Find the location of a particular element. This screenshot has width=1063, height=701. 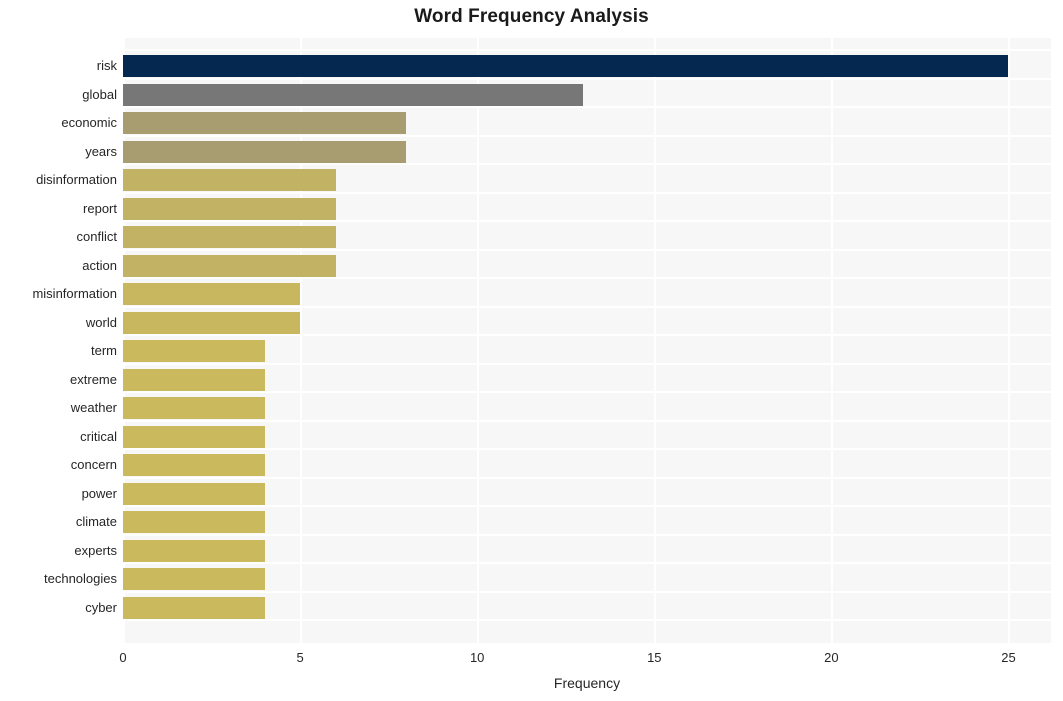

y-tick-label: global is located at coordinates (99, 94).